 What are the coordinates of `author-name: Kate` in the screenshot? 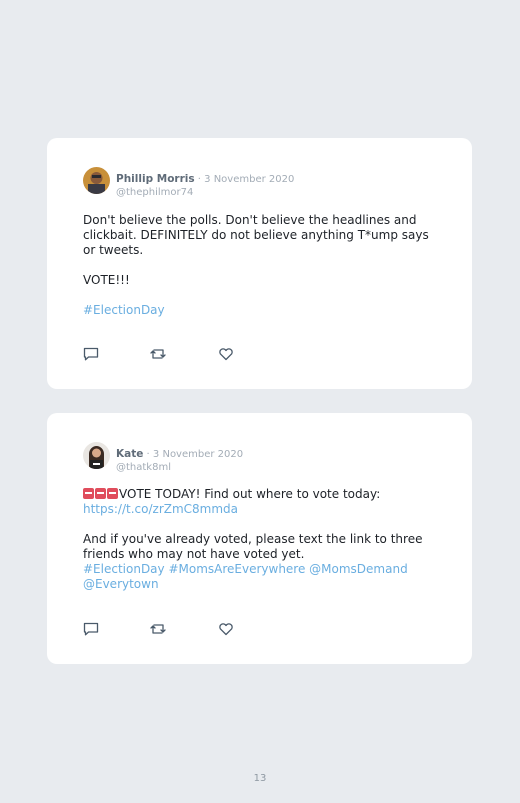 It's located at (129, 454).